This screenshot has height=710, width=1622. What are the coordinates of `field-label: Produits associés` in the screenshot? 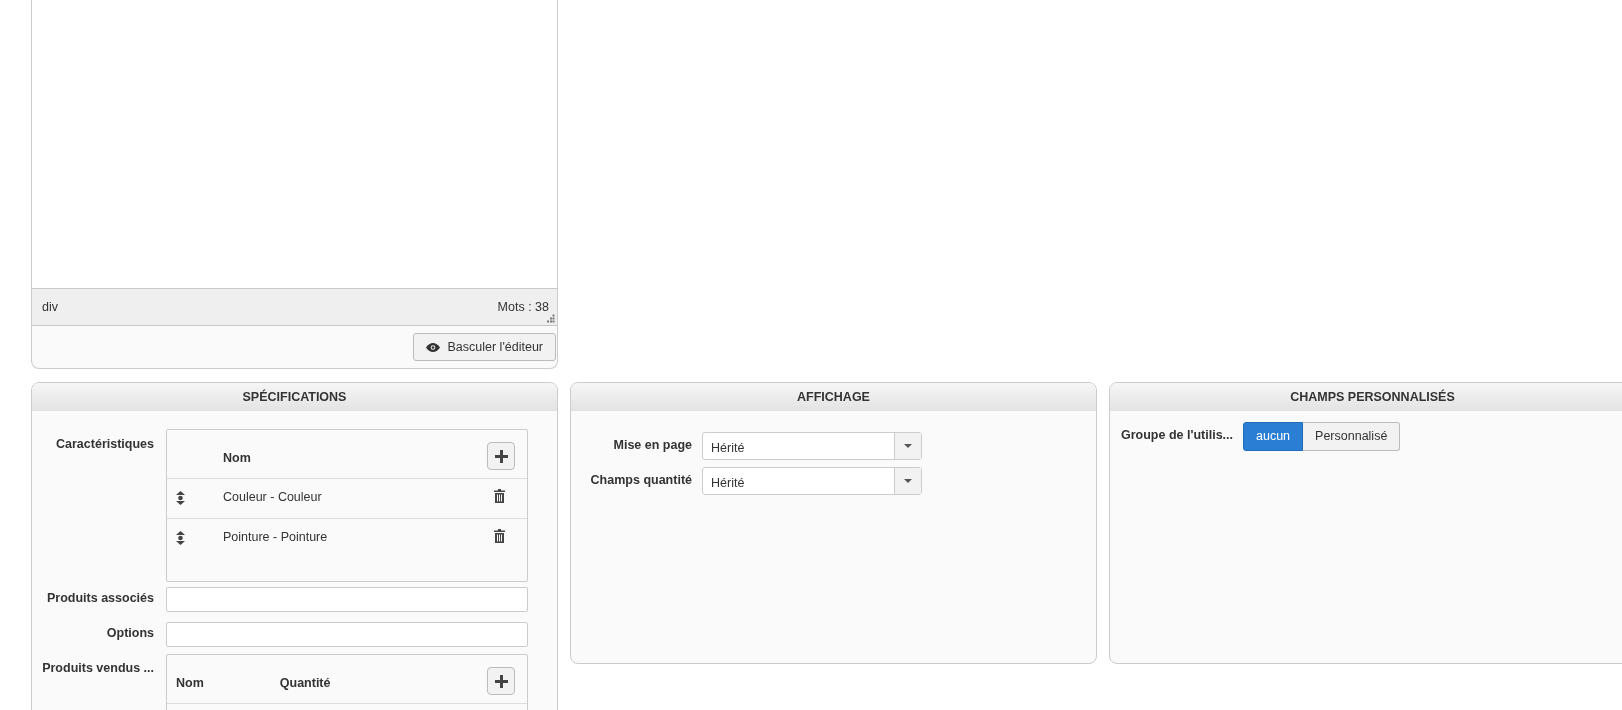 It's located at (100, 598).